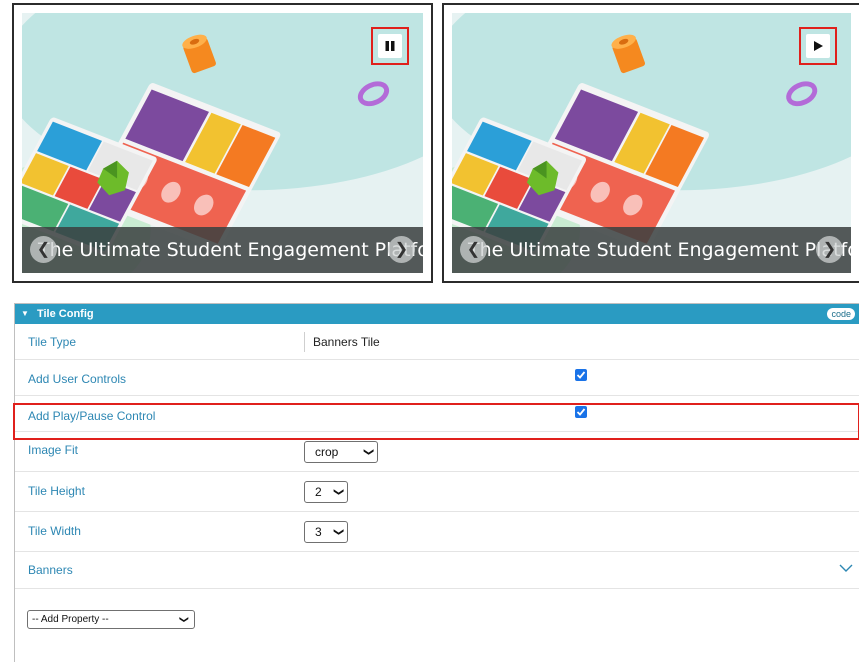 This screenshot has height=662, width=859. I want to click on play-button, so click(818, 46).